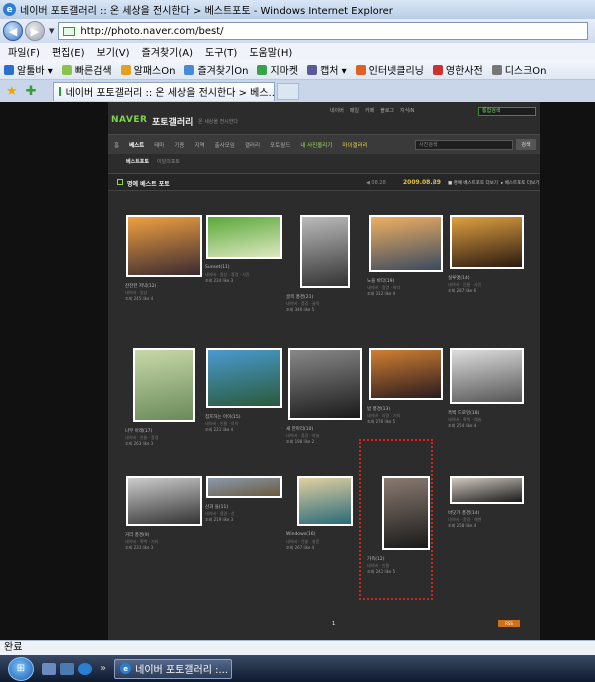 Image resolution: width=595 pixels, height=682 pixels. Describe the element at coordinates (168, 161) in the screenshot. I see `subnav-item-1: 이달의포토` at that location.